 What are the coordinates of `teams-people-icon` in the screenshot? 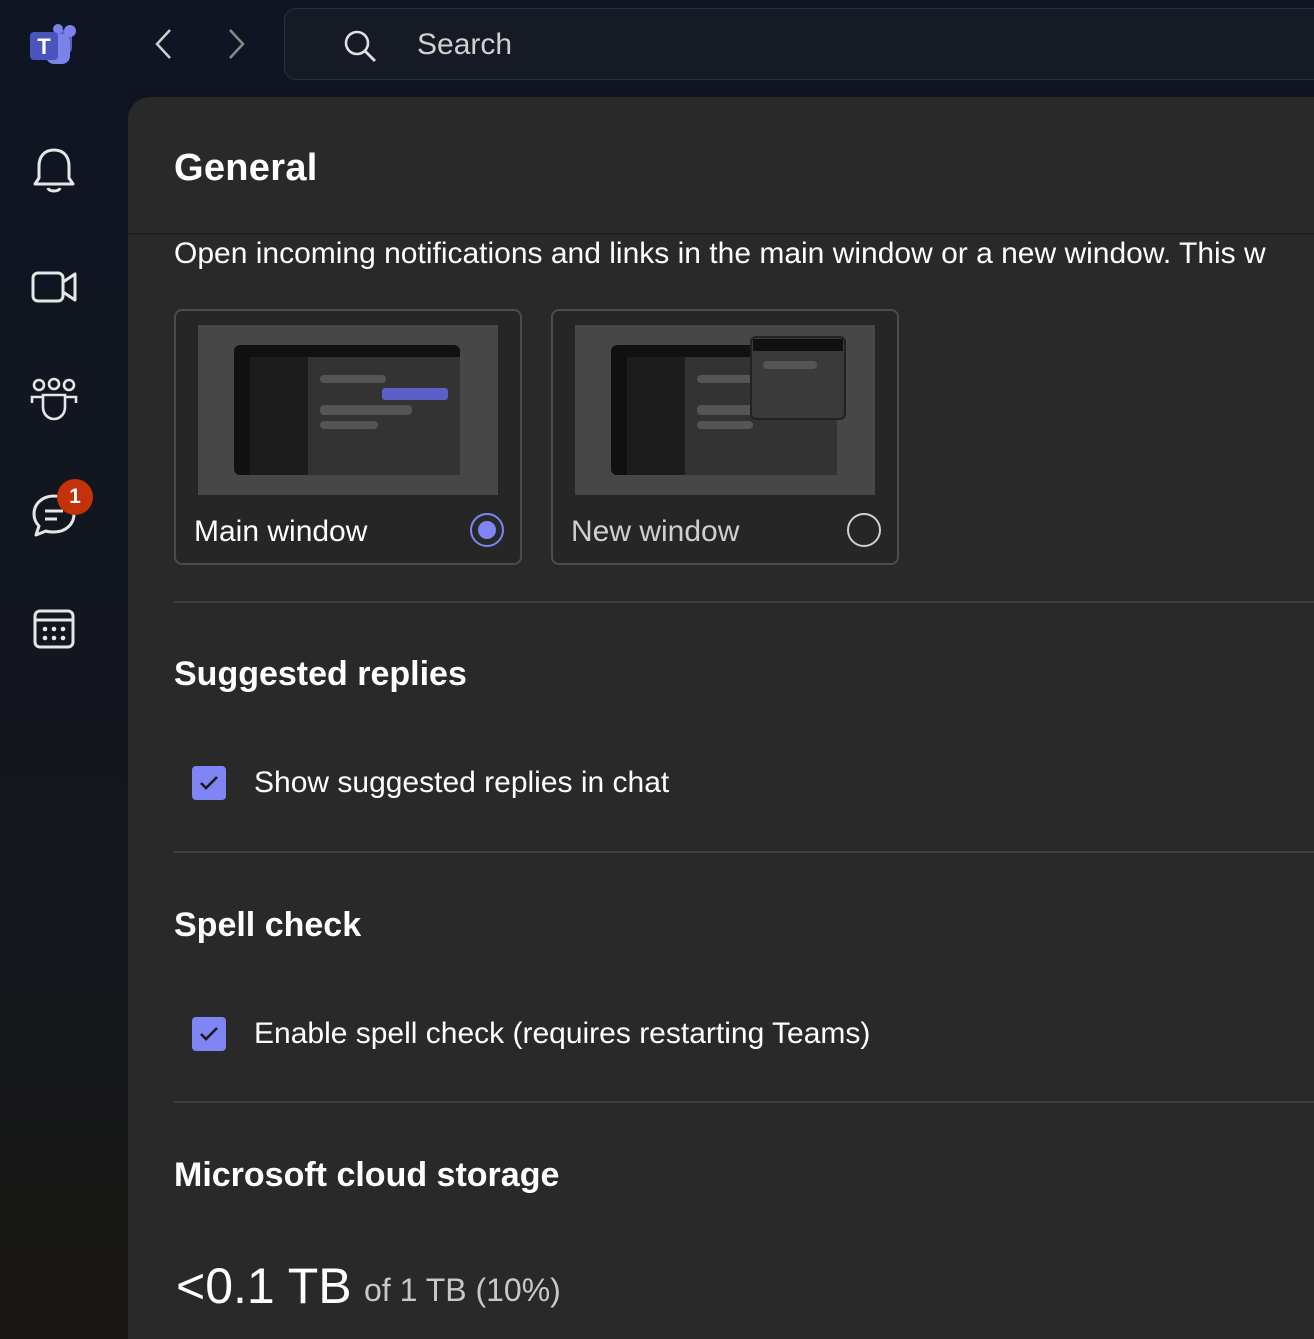 It's located at (54, 399).